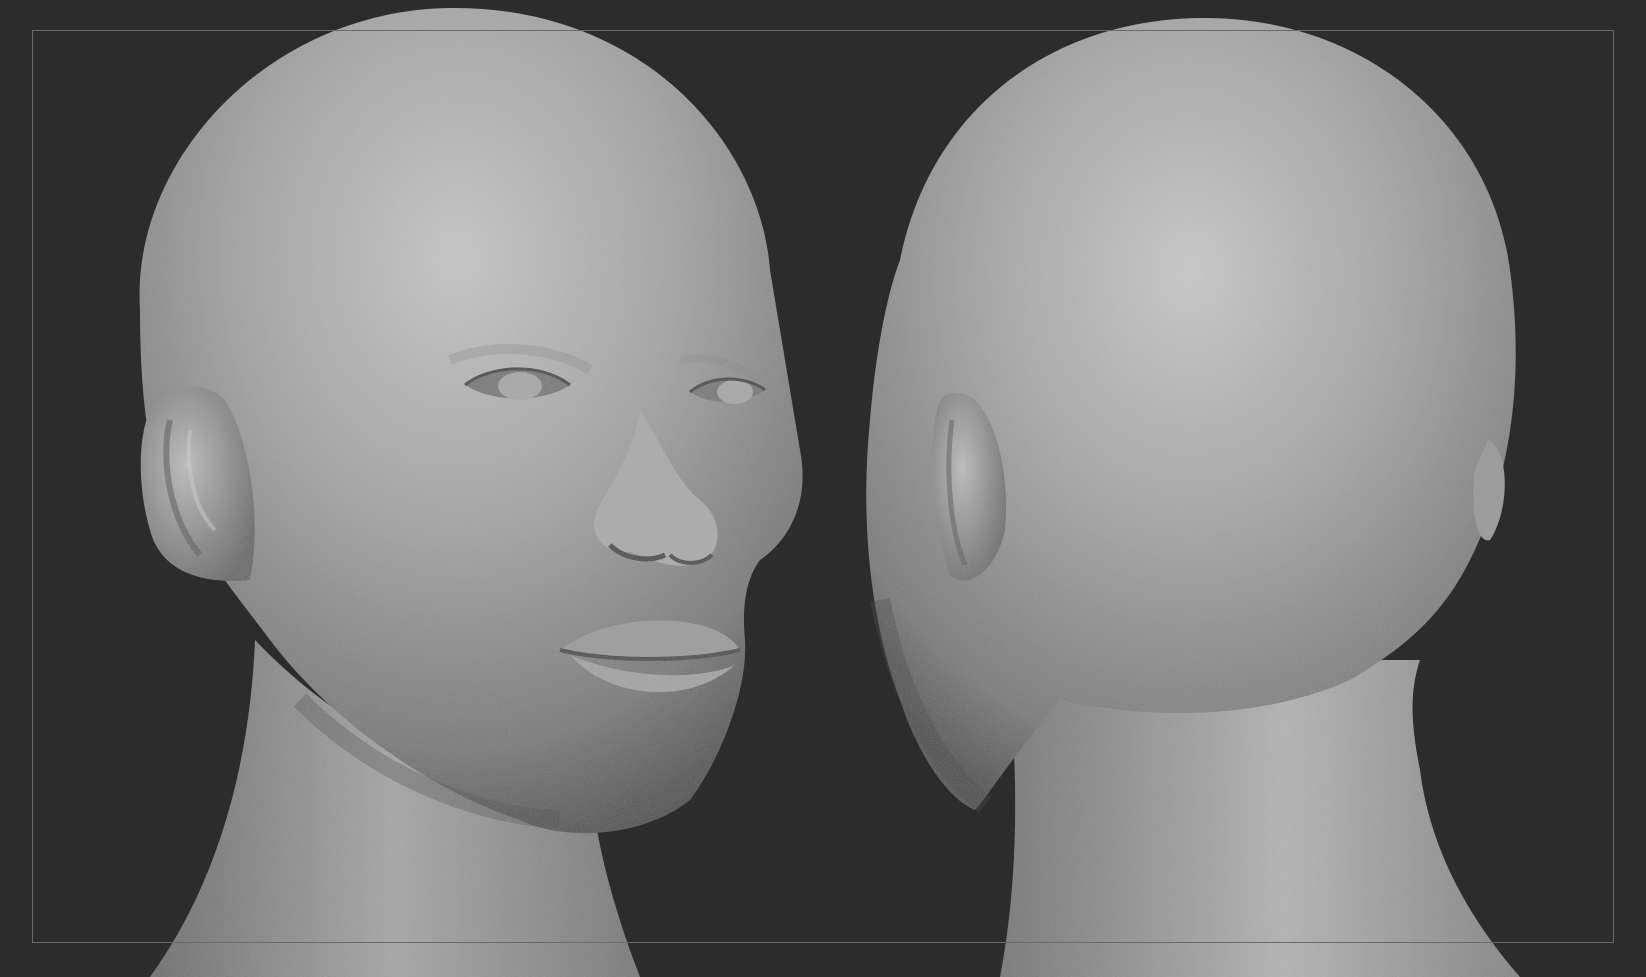  What do you see at coordinates (1260, 818) in the screenshot?
I see `back-neck` at bounding box center [1260, 818].